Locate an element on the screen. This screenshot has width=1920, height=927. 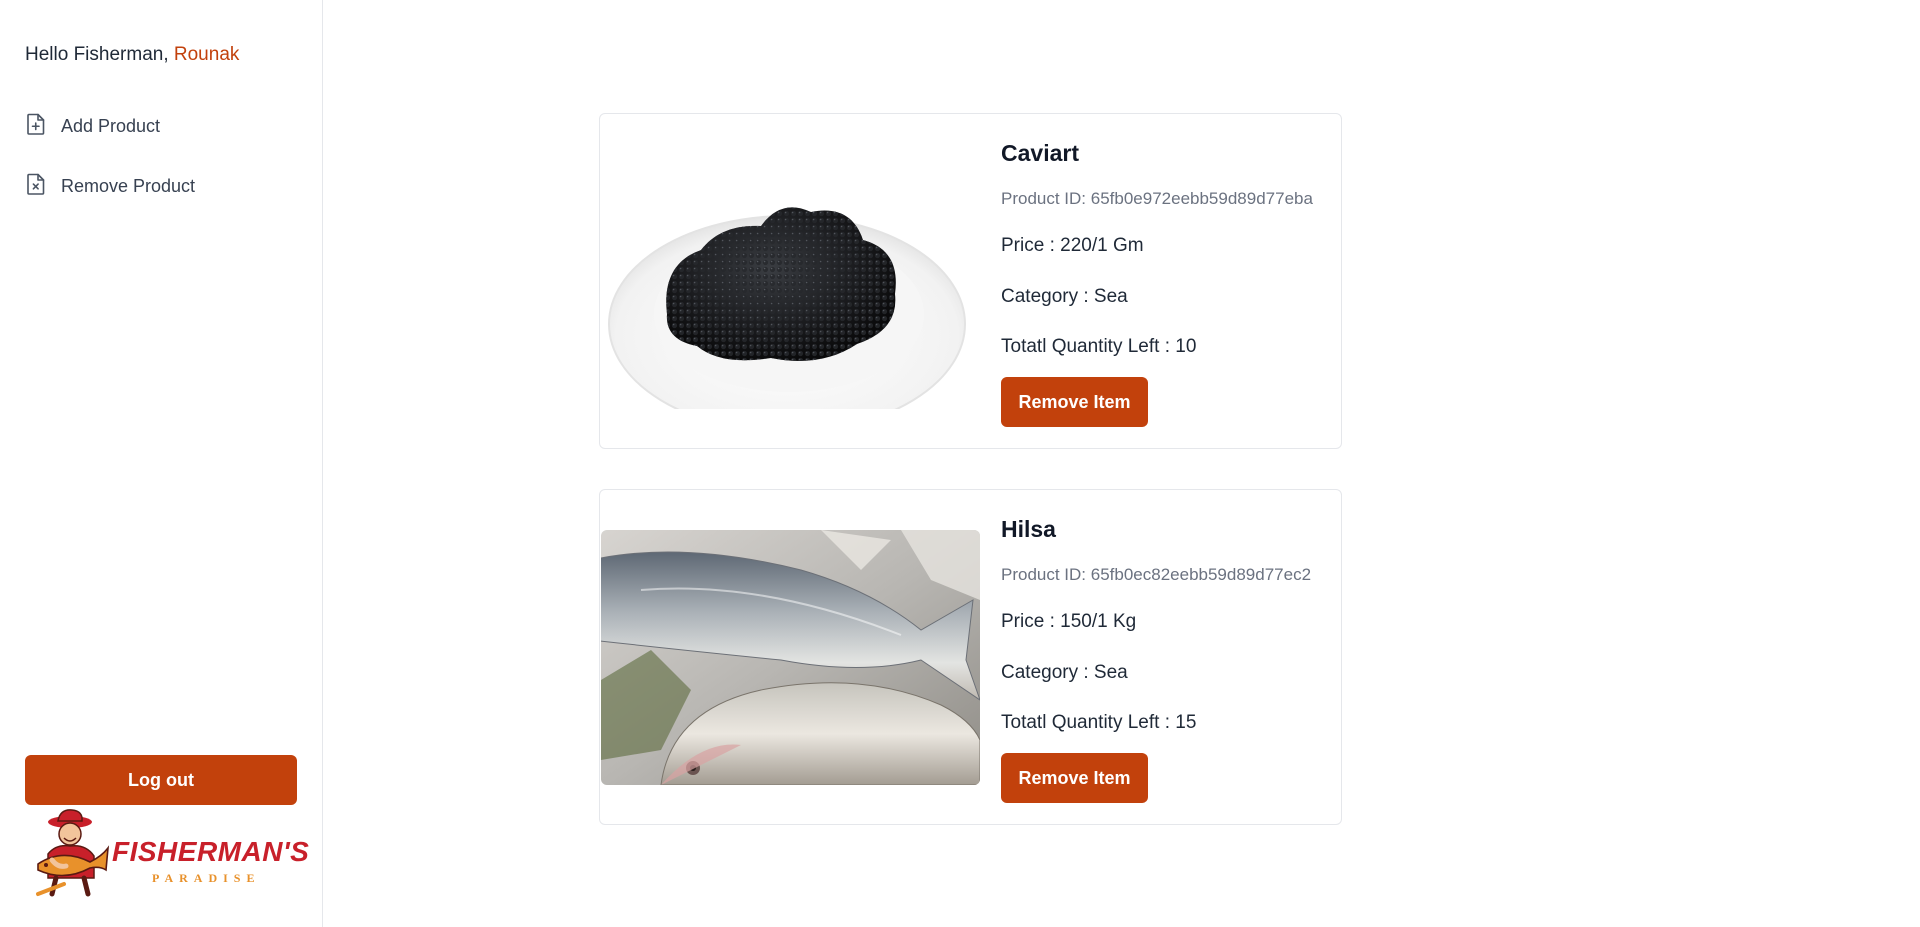
product-price: Price : 220/1 Gm is located at coordinates (1072, 245).